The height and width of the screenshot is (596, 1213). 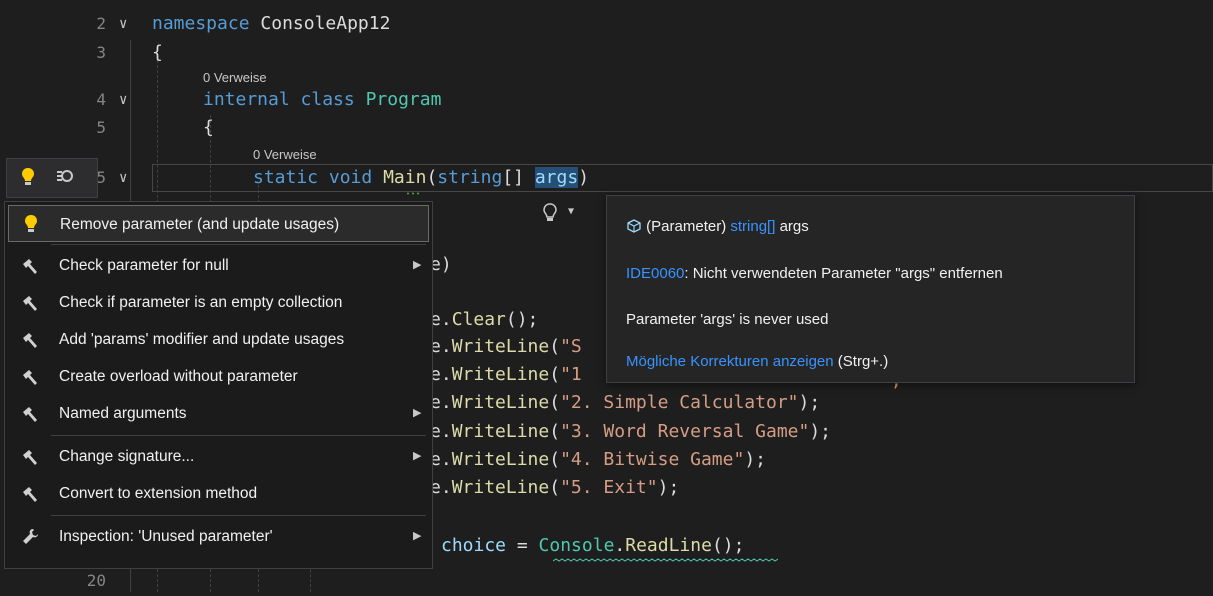 I want to click on code-text: namespace ConsoleApp12, so click(x=271, y=24).